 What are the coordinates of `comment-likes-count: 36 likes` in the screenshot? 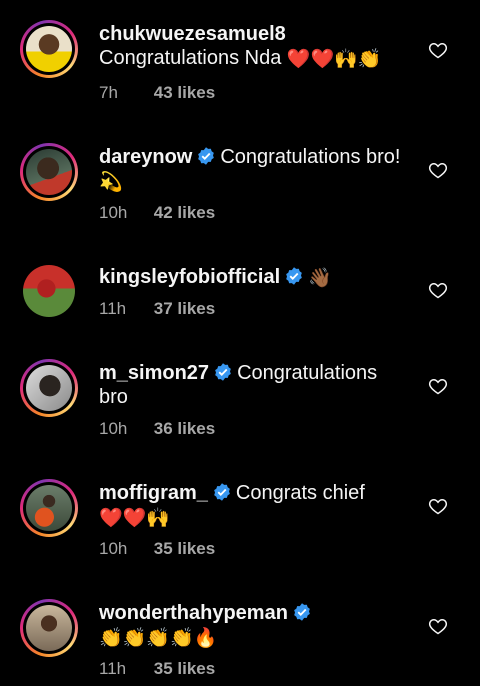 It's located at (184, 428).